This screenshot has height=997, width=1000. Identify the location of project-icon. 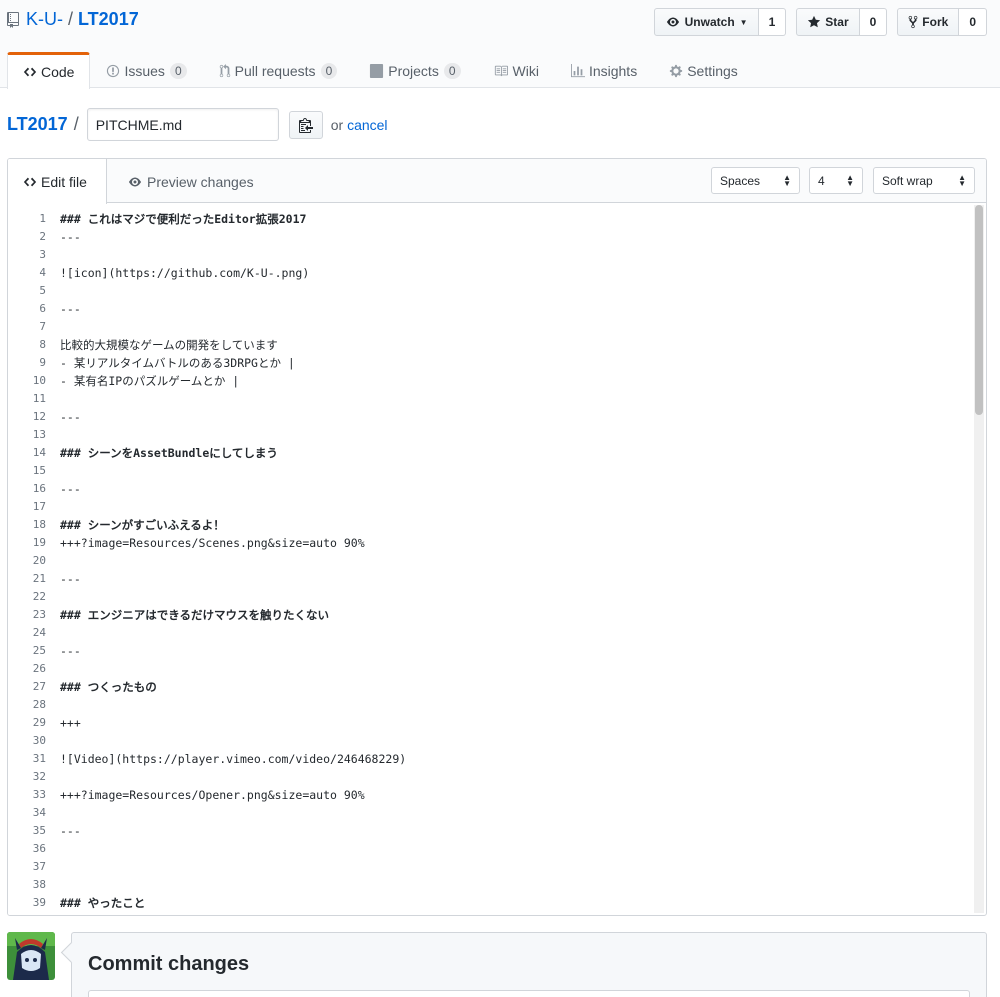
(377, 70).